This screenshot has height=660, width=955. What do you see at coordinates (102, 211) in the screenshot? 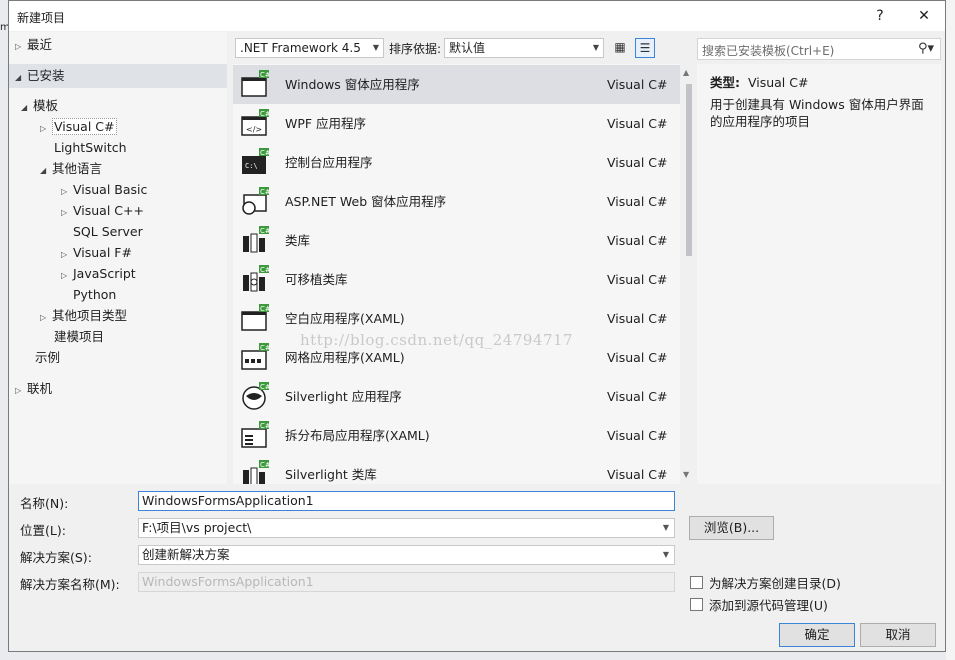
I see `tree-item-visual-cpp: ▷ Visual C++` at bounding box center [102, 211].